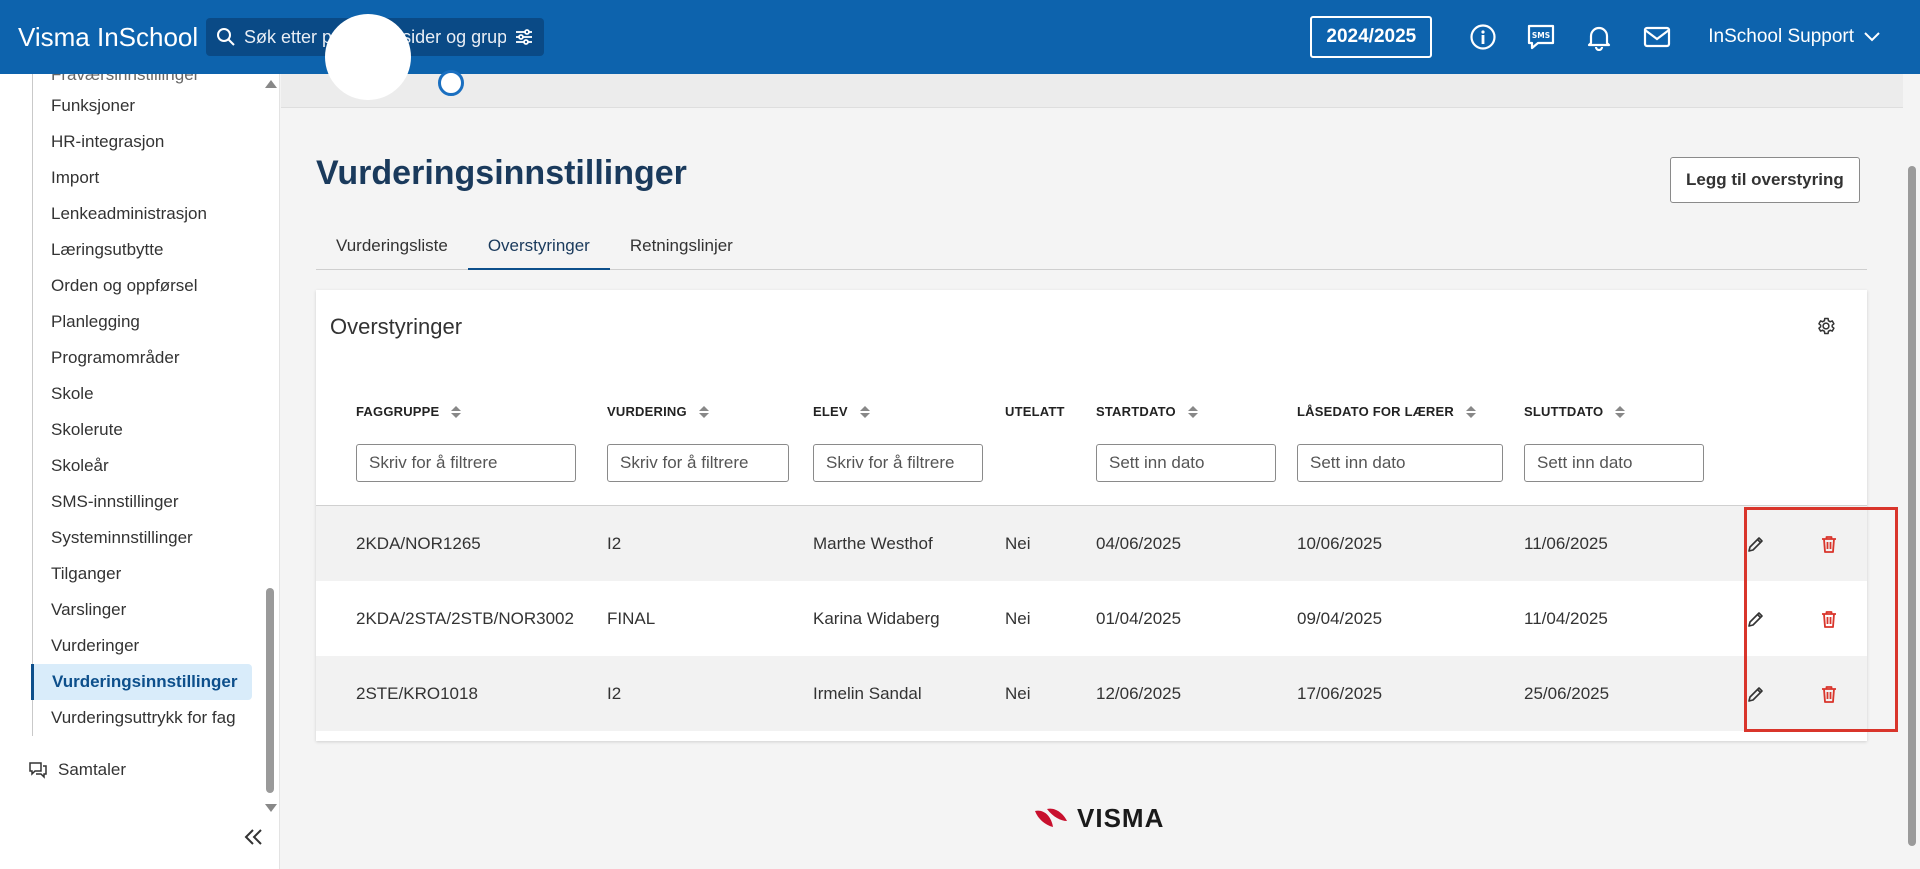  Describe the element at coordinates (142, 538) in the screenshot. I see `sidebar-item-link: Systeminnstillinger` at that location.